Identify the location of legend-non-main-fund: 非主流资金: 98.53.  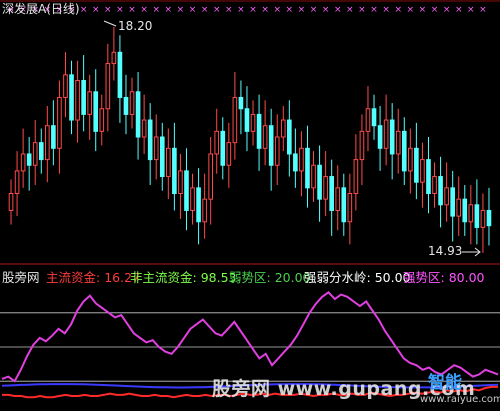
(183, 278).